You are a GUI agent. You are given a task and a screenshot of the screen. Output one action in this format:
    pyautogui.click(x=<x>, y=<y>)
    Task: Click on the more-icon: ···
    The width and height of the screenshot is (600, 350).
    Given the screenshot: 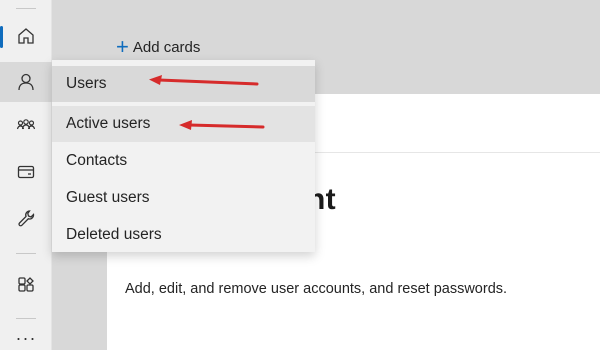 What is the action you would take?
    pyautogui.click(x=26, y=337)
    